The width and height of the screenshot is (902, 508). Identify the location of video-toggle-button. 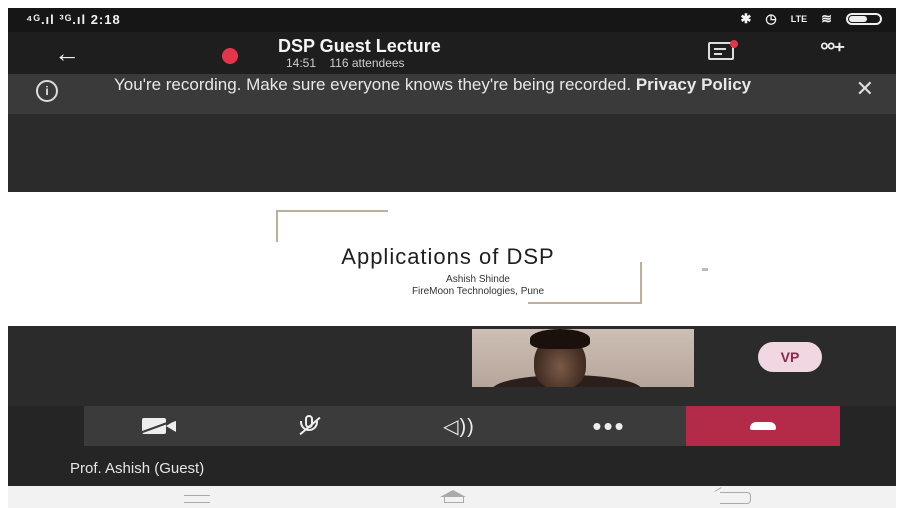
(159, 426).